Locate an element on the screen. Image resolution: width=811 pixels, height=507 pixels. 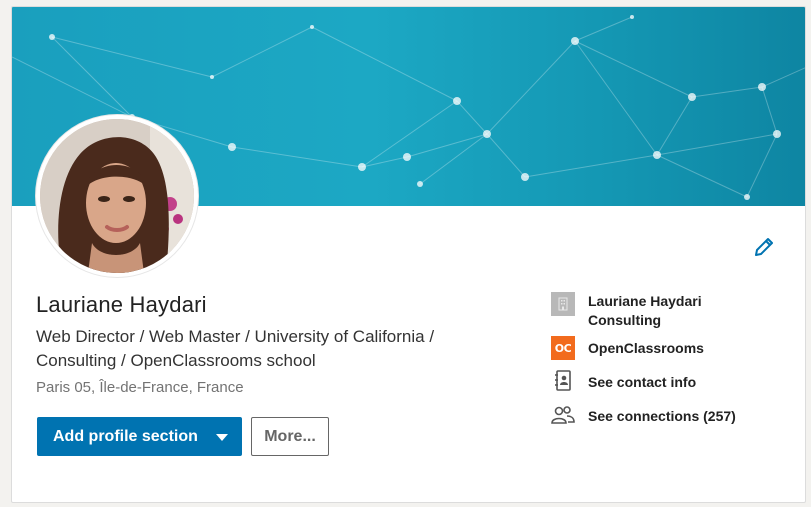
avatar-illustration is located at coordinates (117, 196).